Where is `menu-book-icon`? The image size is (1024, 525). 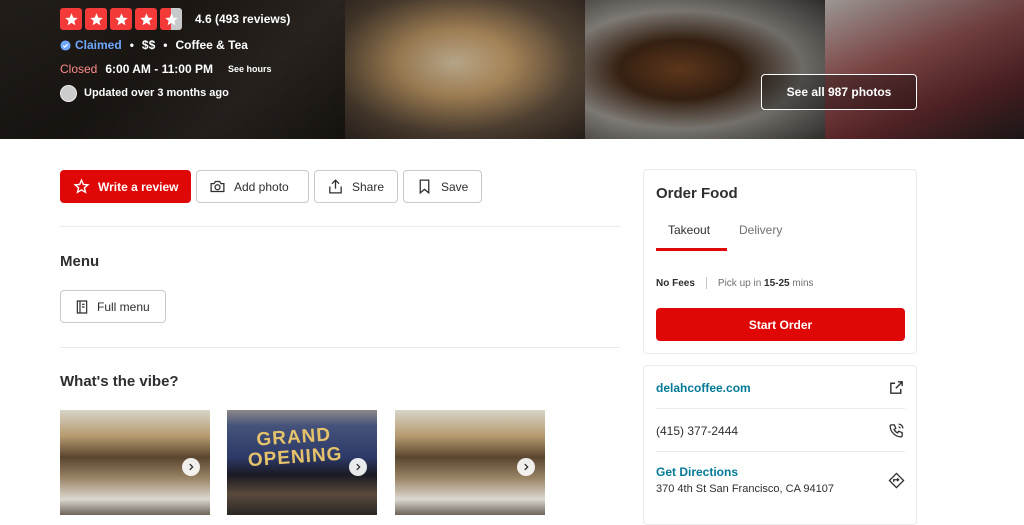
menu-book-icon is located at coordinates (82, 306).